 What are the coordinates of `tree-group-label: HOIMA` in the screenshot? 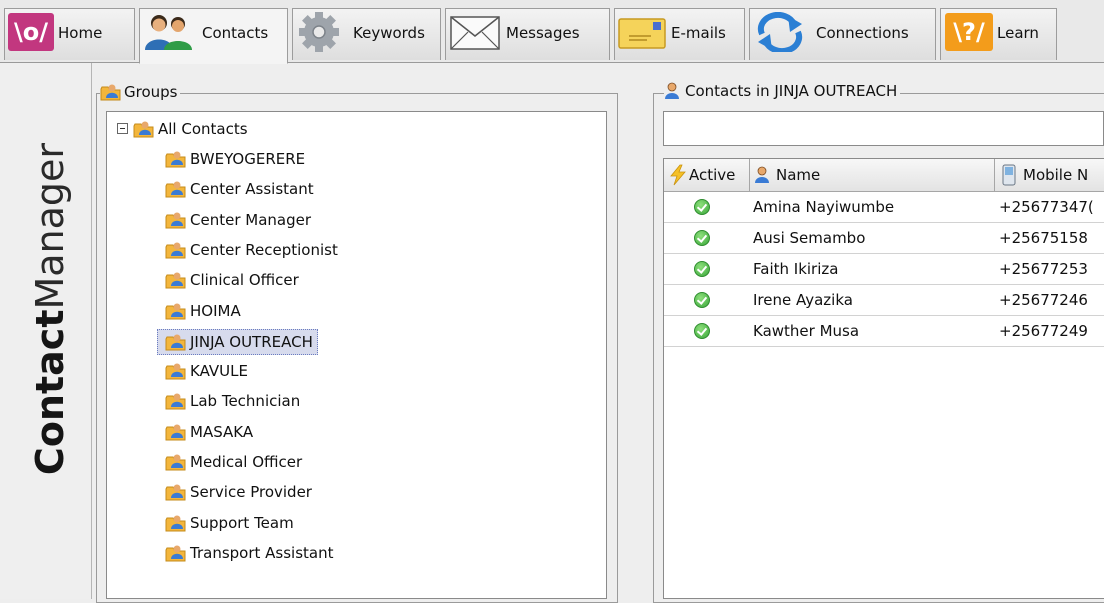 It's located at (215, 310).